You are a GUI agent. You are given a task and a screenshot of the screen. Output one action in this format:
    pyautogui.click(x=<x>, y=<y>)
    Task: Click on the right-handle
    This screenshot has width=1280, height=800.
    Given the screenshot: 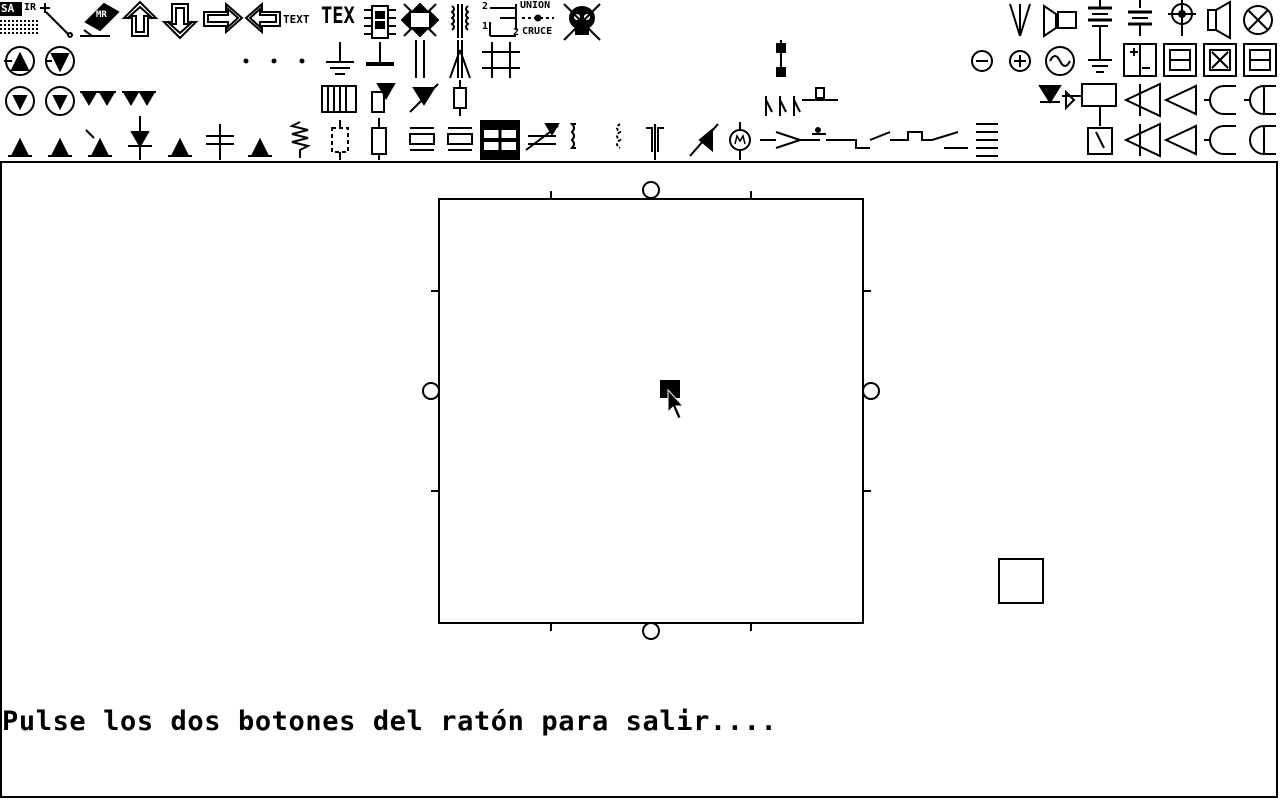 What is the action you would take?
    pyautogui.click(x=871, y=391)
    